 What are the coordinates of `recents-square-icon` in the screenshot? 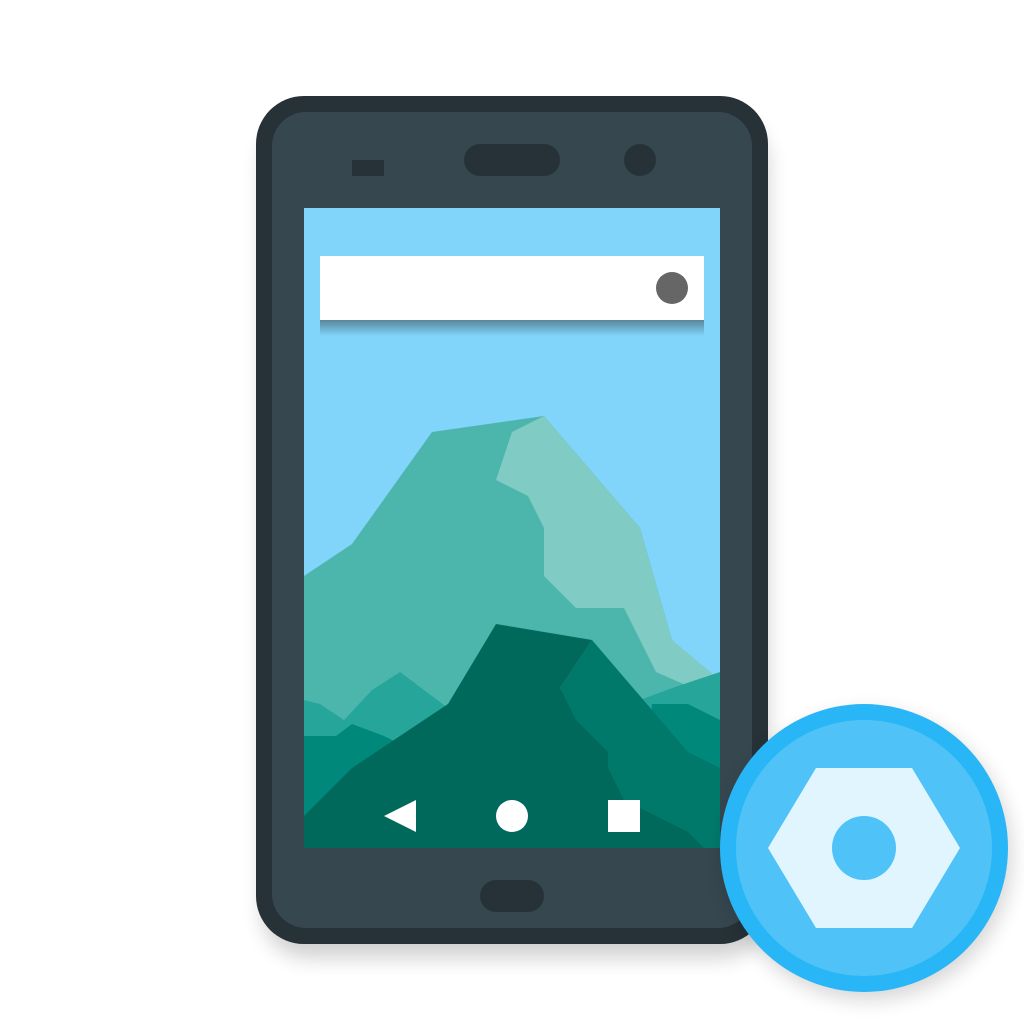 It's located at (624, 816).